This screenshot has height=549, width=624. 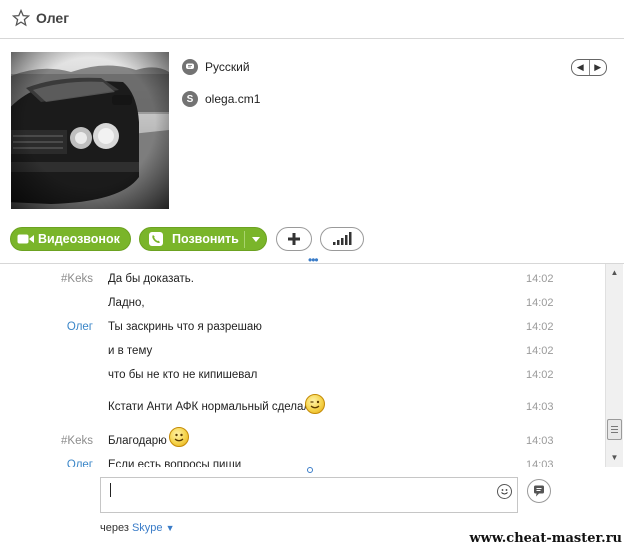 What do you see at coordinates (205, 239) in the screenshot?
I see `call-label: Позвонить` at bounding box center [205, 239].